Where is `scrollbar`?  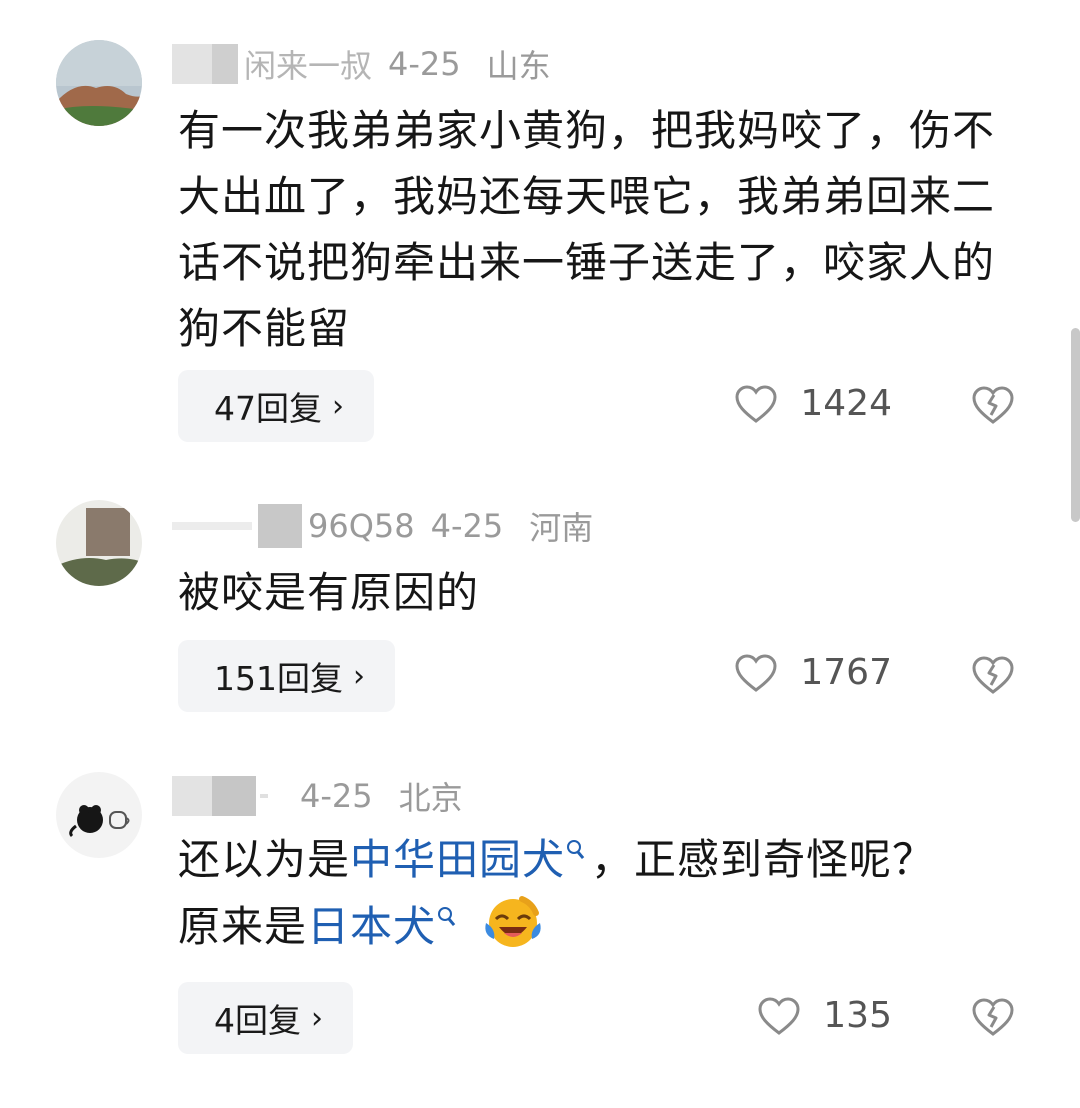
scrollbar is located at coordinates (1075, 425).